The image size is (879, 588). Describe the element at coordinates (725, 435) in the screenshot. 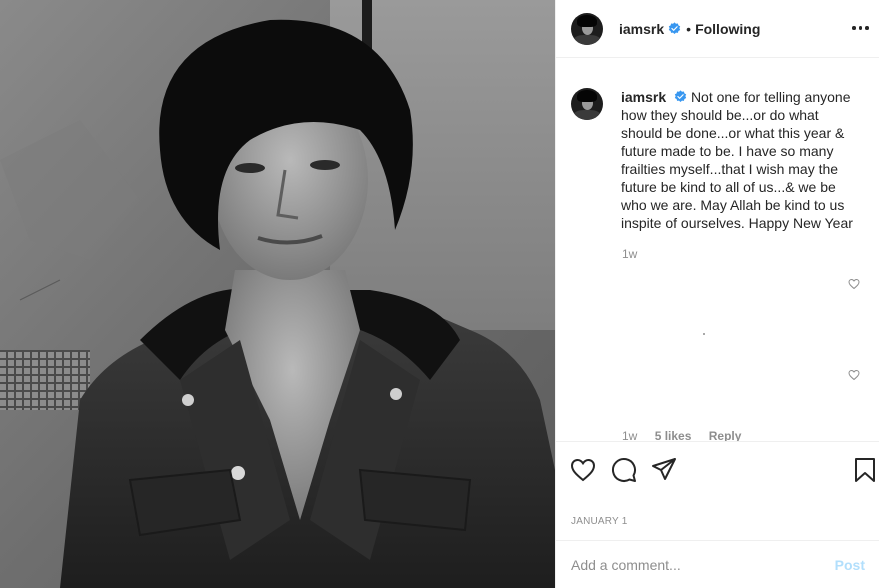

I see `reply-button: Reply` at that location.